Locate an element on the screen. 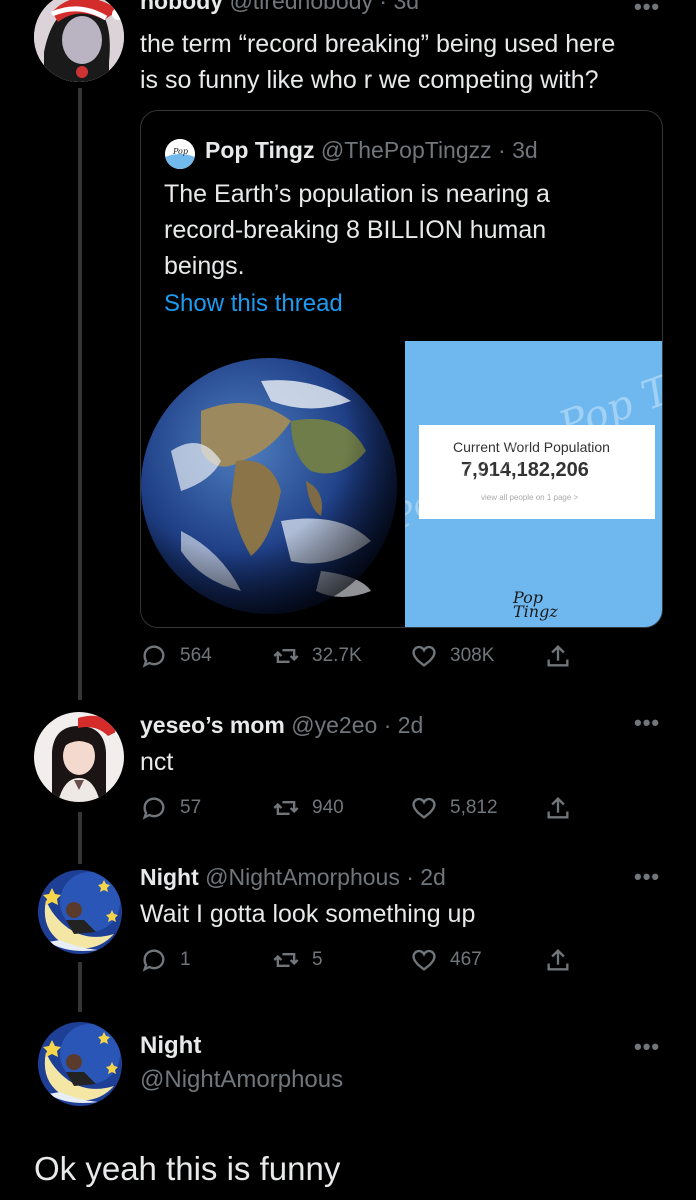 The height and width of the screenshot is (1200, 696). tweet-actions: 57 940 5,812 is located at coordinates (360, 809).